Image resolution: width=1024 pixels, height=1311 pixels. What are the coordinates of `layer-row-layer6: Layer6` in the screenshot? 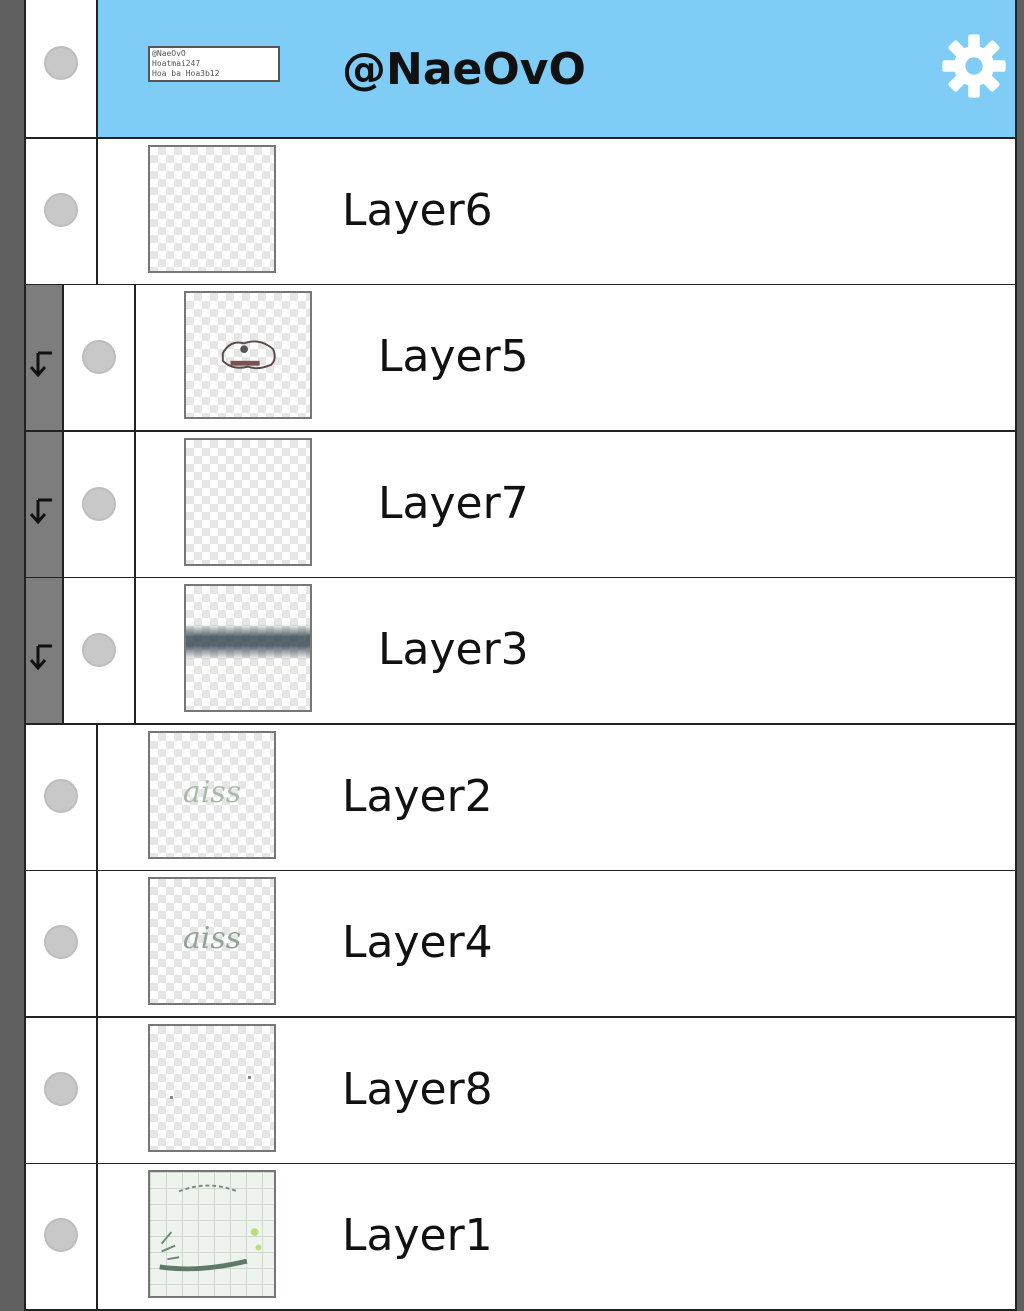 It's located at (520, 212).